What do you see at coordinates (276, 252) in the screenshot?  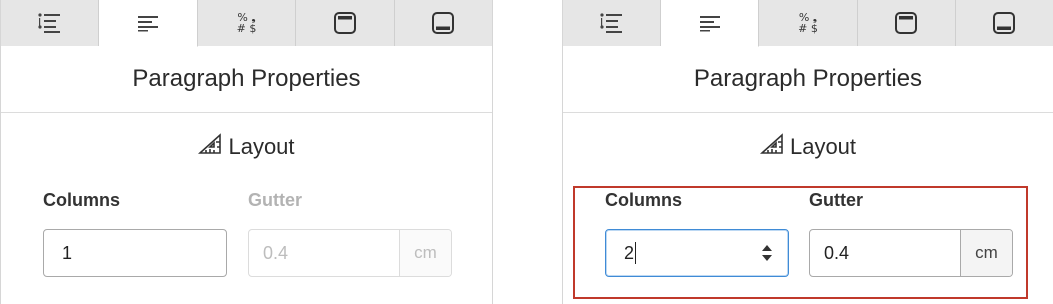 I see `gutter-input-value: 0.4` at bounding box center [276, 252].